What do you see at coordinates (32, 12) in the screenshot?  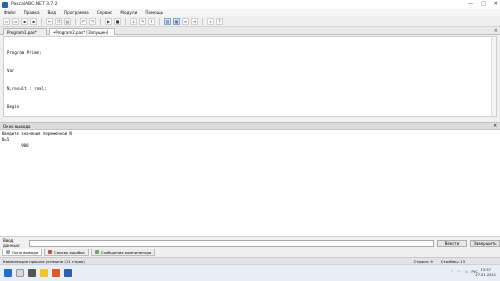 I see `menu-edit: Правка` at bounding box center [32, 12].